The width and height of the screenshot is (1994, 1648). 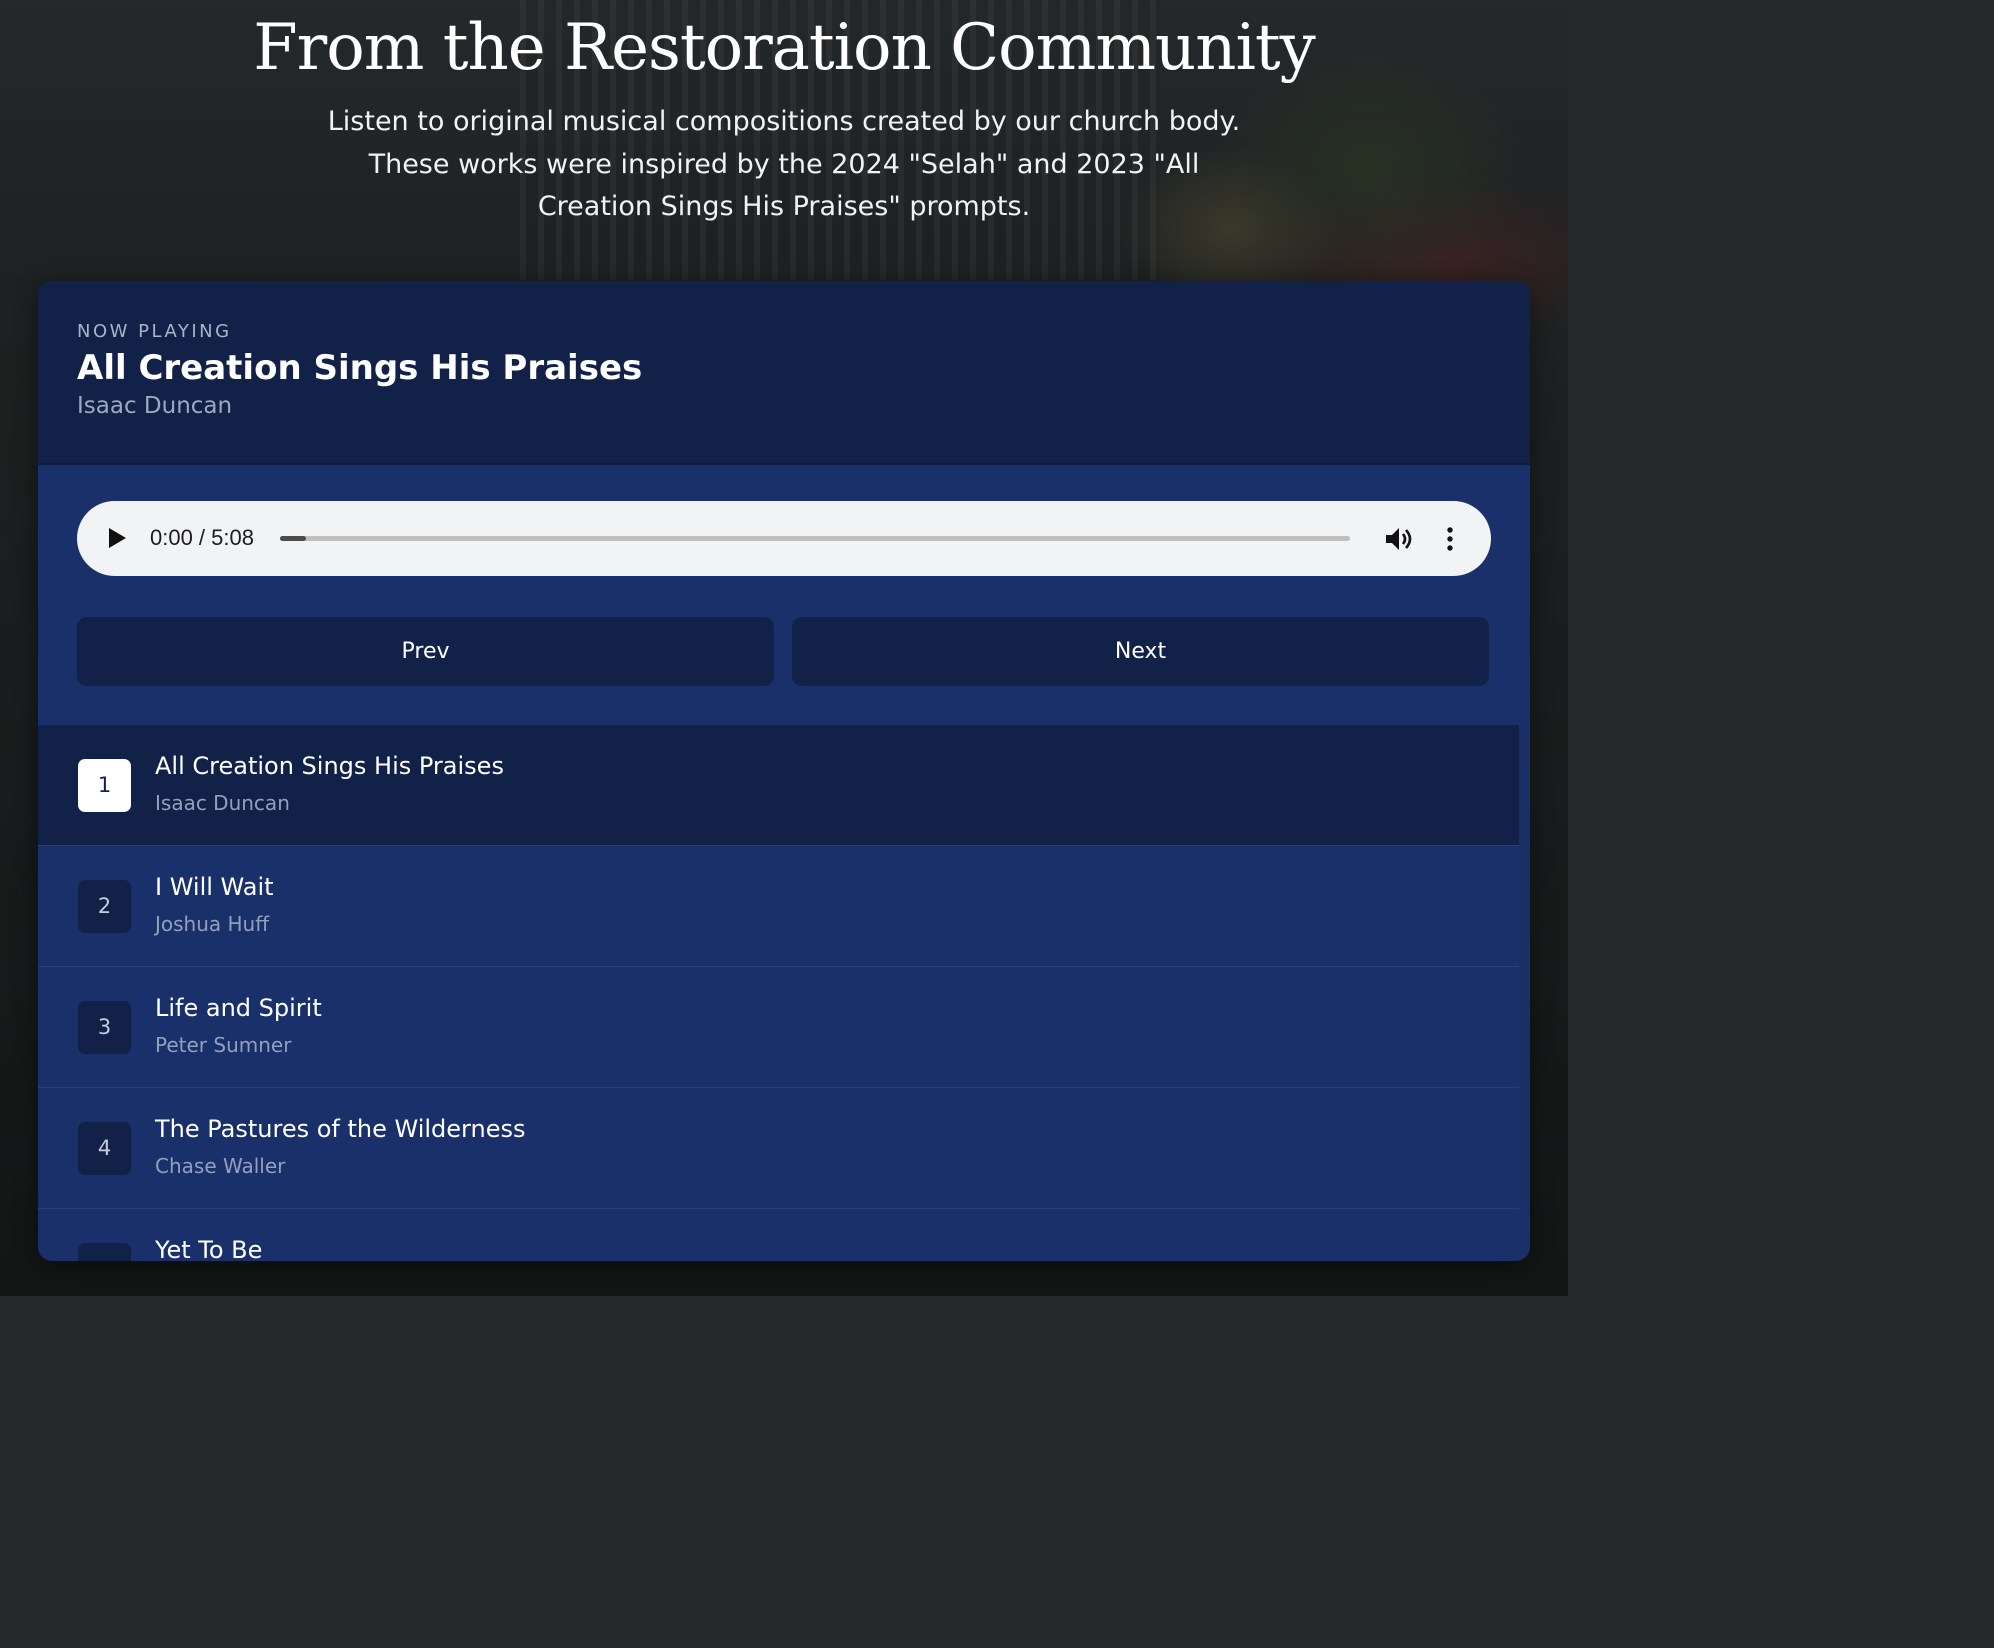 I want to click on track-artist: Joshua Huff, so click(x=212, y=924).